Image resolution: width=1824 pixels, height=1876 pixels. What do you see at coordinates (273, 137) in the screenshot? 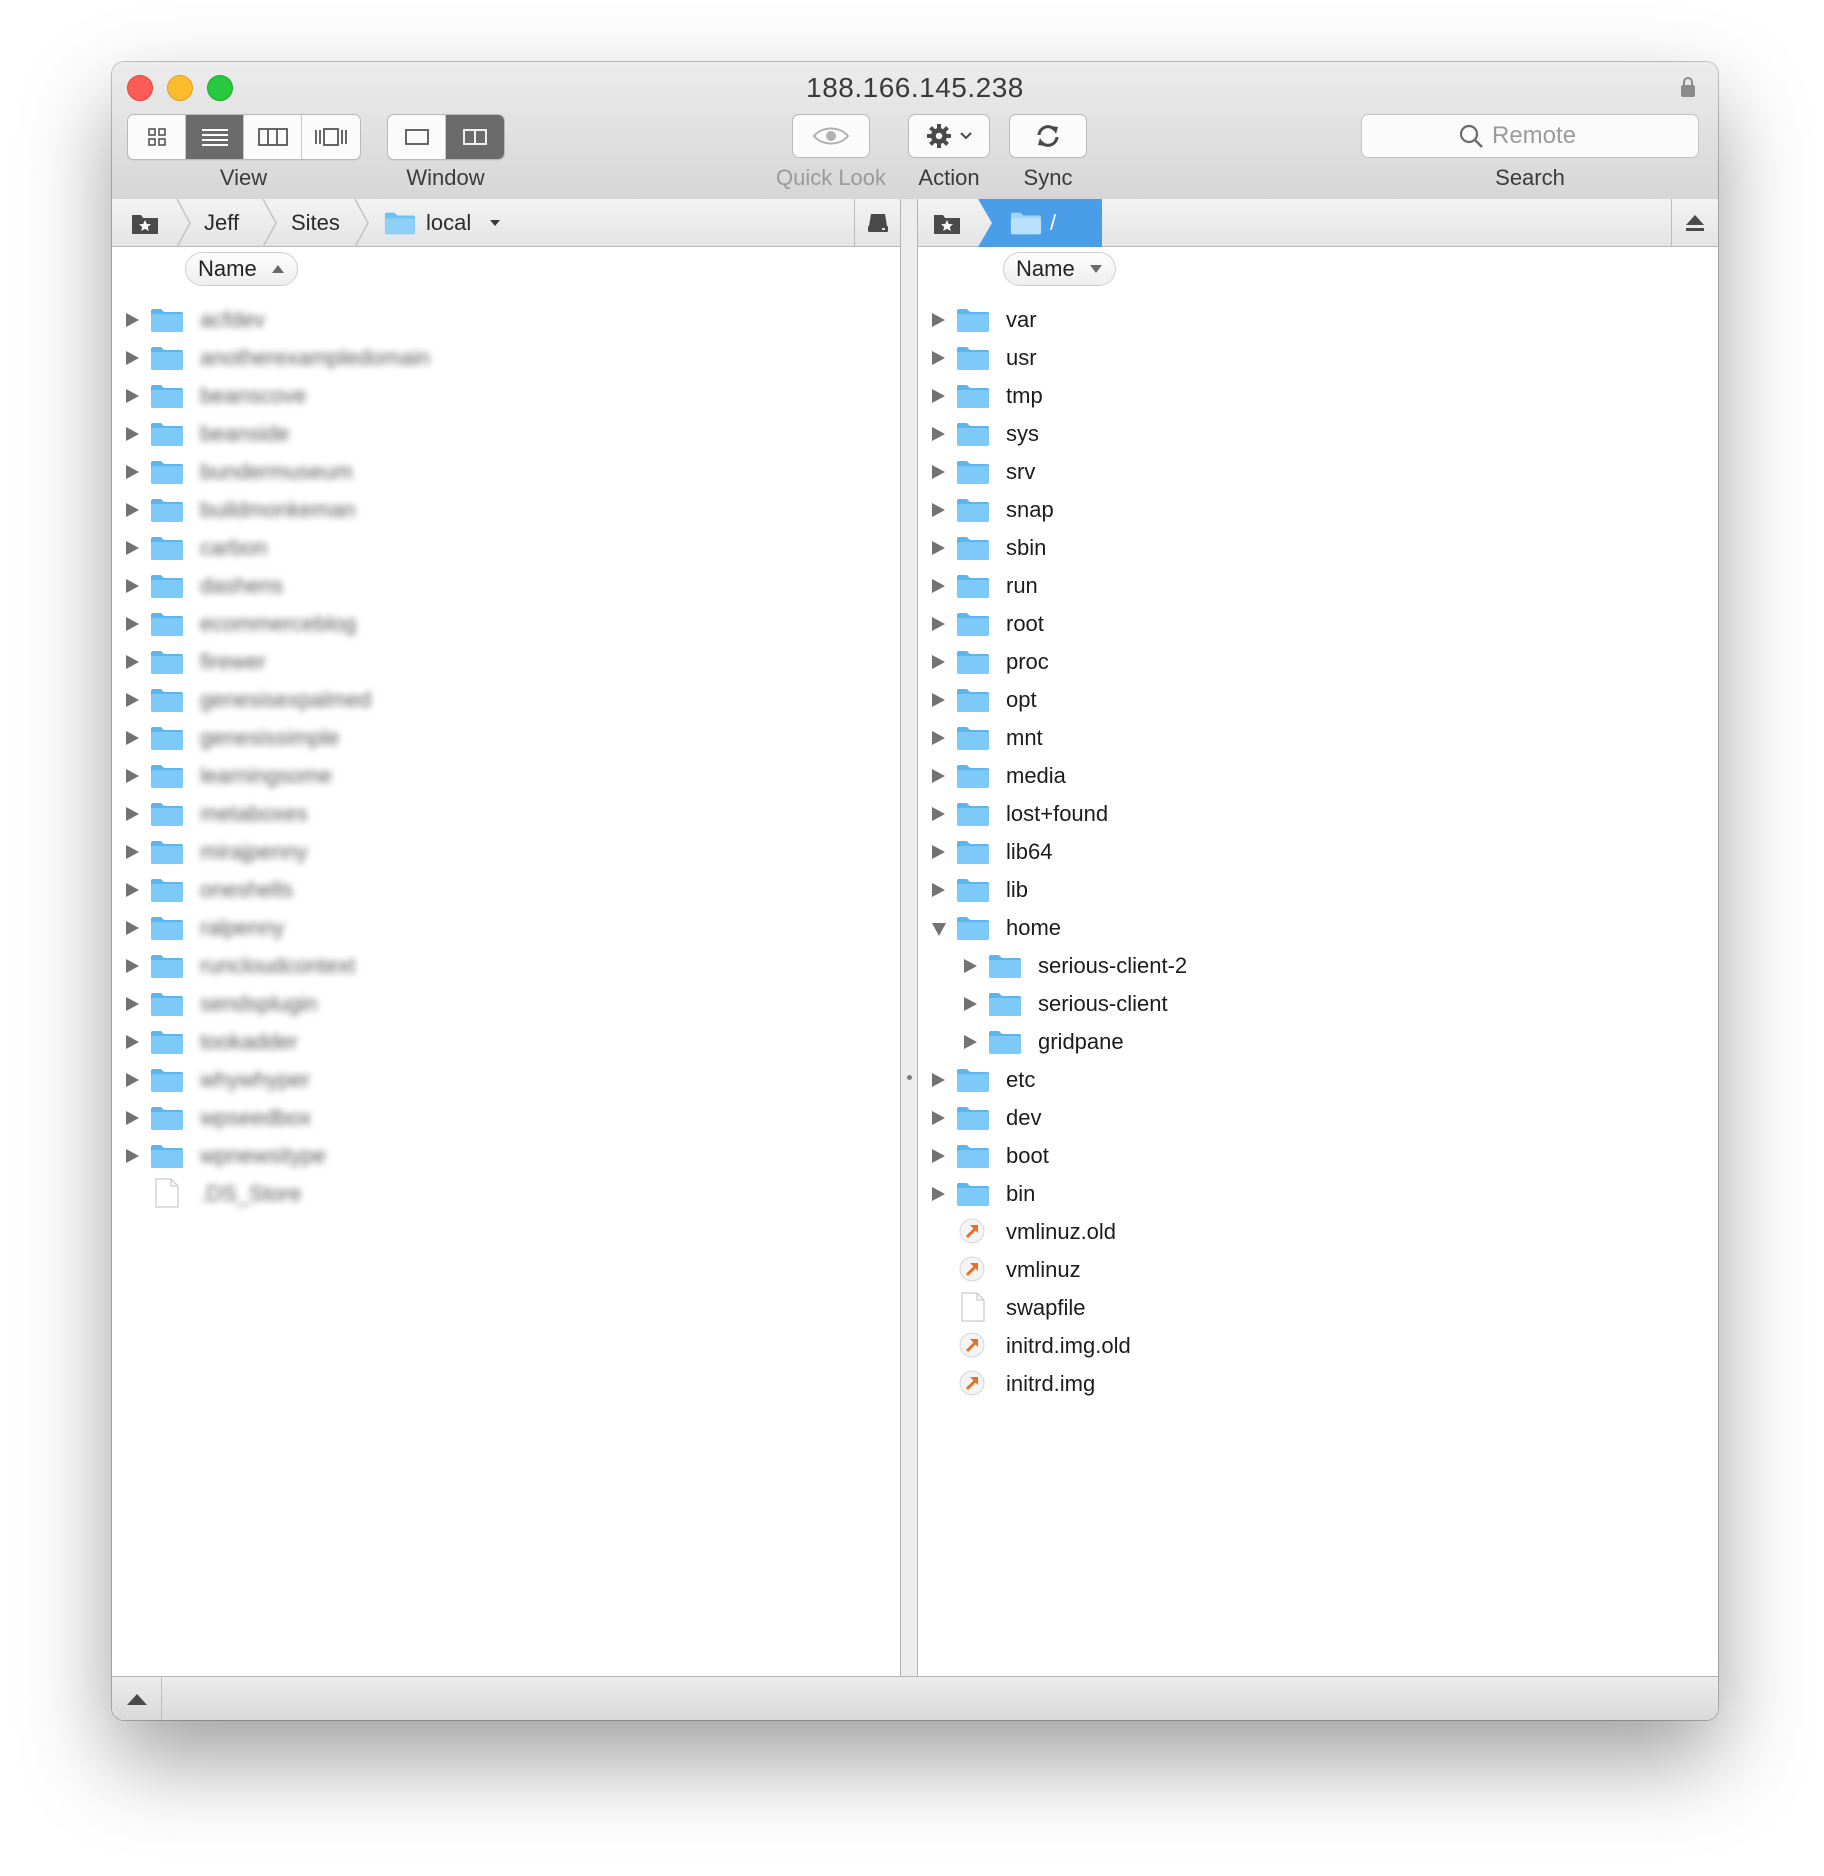
I see `view-columns-button` at bounding box center [273, 137].